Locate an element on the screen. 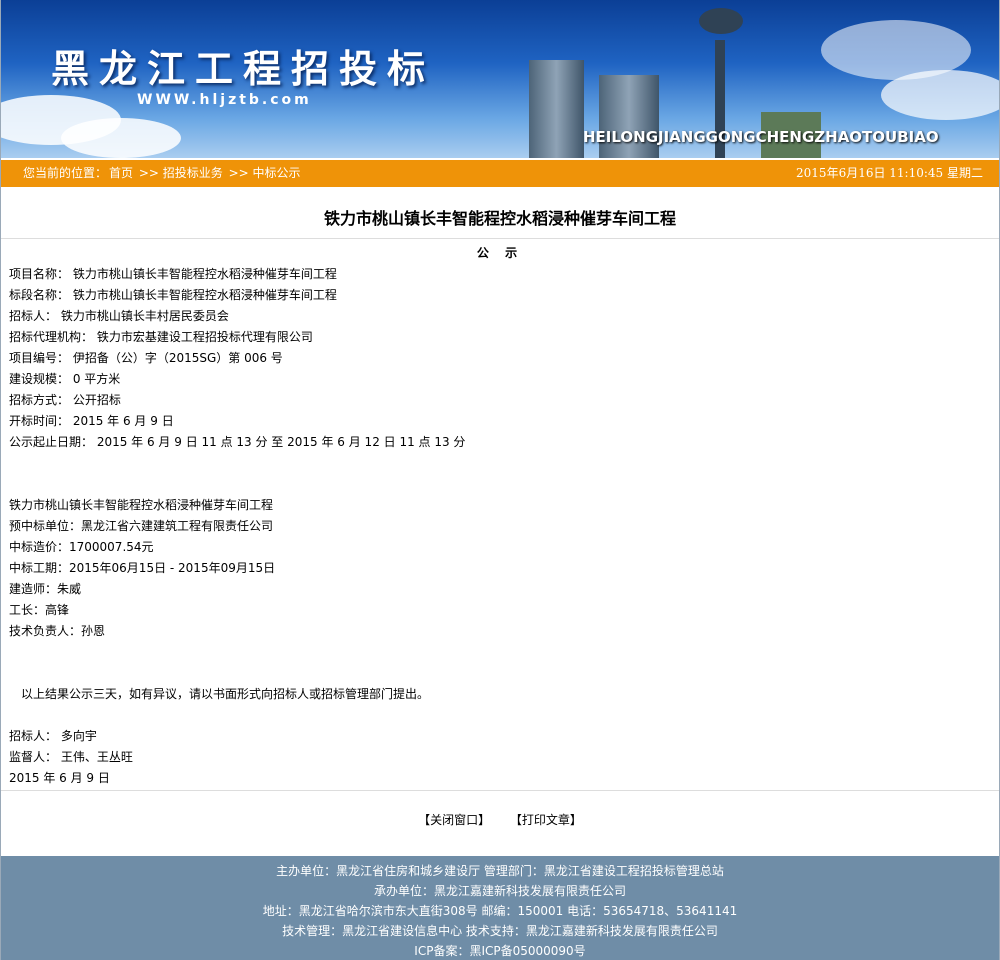 The image size is (1000, 960). breadcrumb: 您当前的位置： 首页 >> 招投标业务 >> 中标公示 is located at coordinates (163, 173).